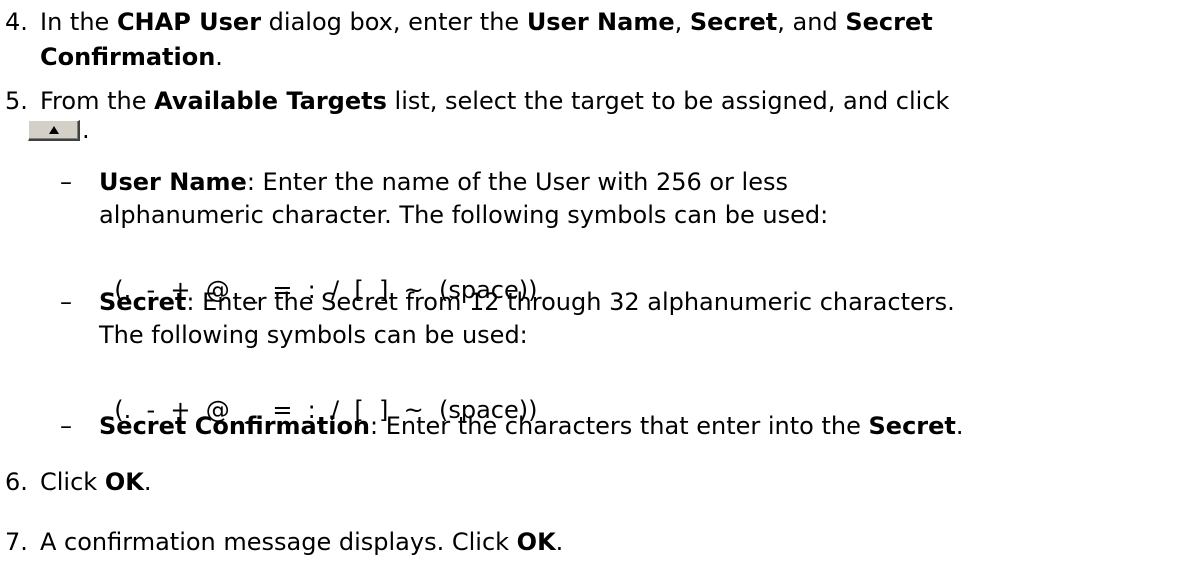  I want to click on bullet-secret-line-2: The following symbols can be used:, so click(313, 335).